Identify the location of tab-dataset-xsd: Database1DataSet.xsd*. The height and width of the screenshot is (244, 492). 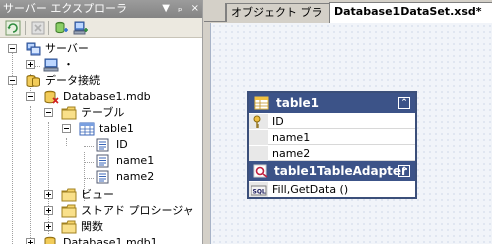
(410, 12).